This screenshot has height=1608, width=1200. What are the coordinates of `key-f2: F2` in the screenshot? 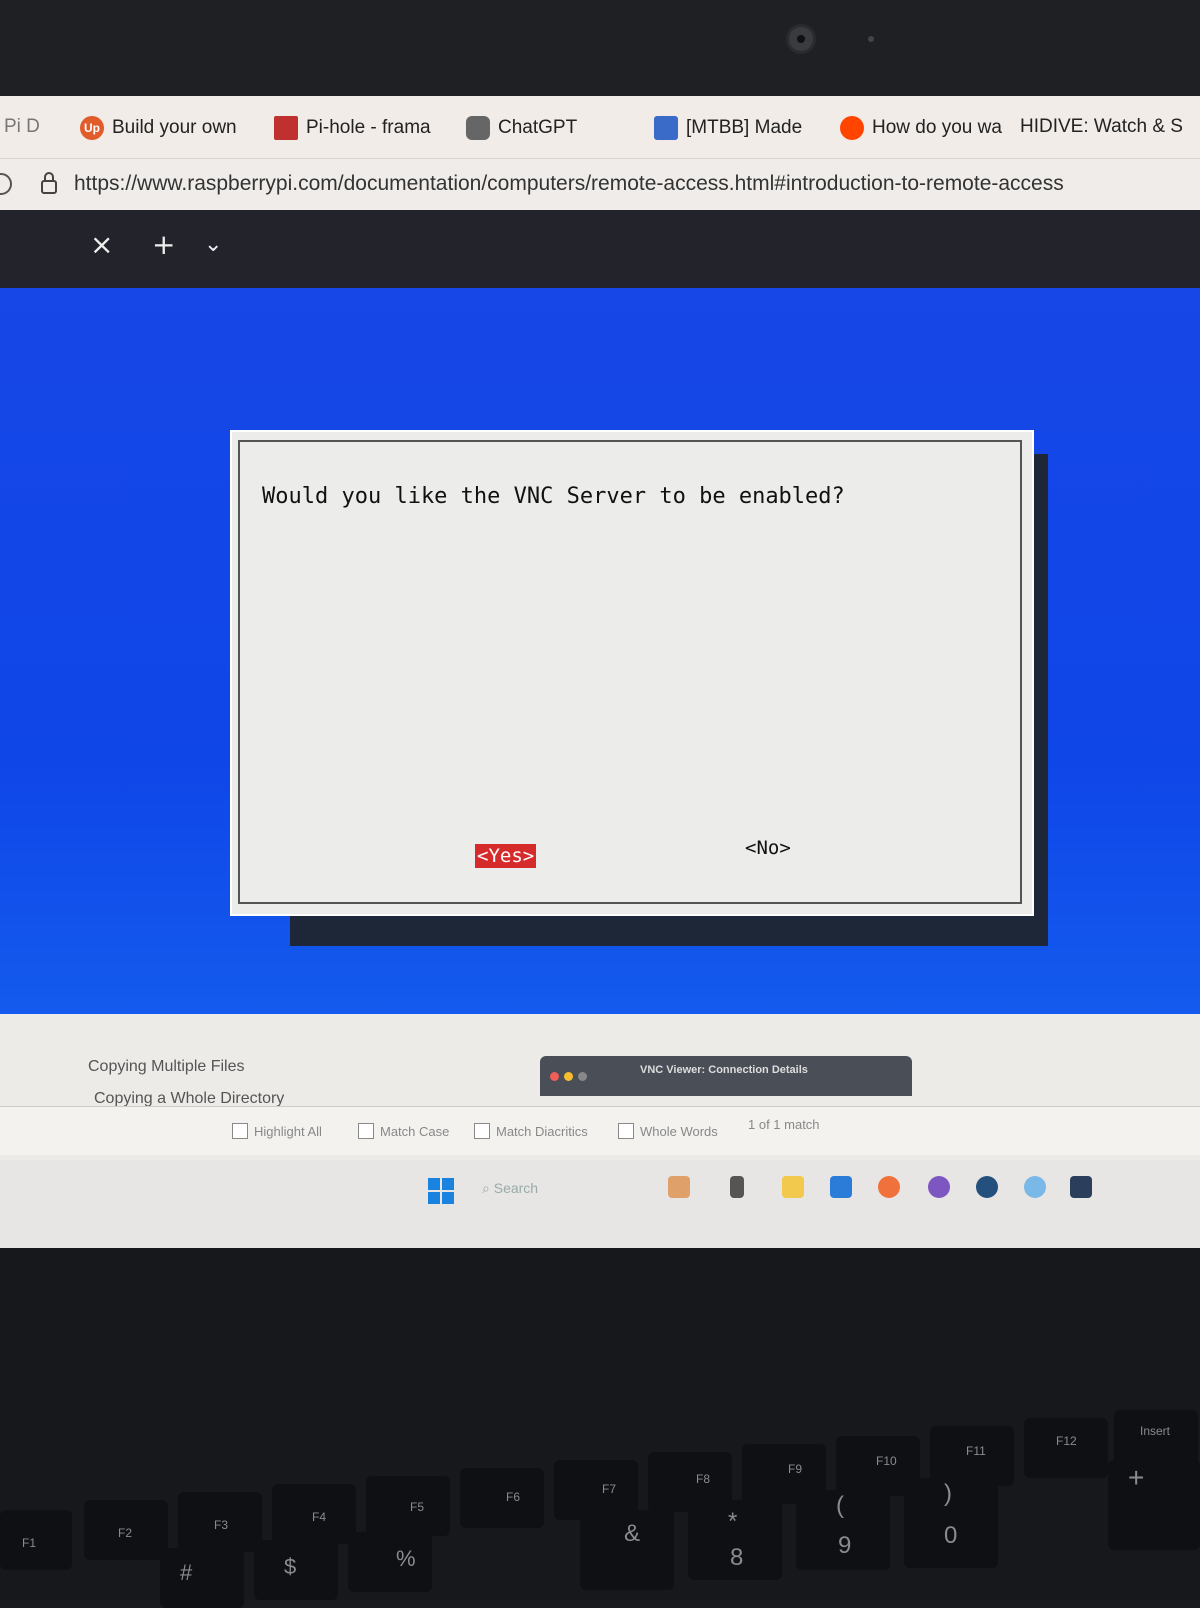 It's located at (126, 1530).